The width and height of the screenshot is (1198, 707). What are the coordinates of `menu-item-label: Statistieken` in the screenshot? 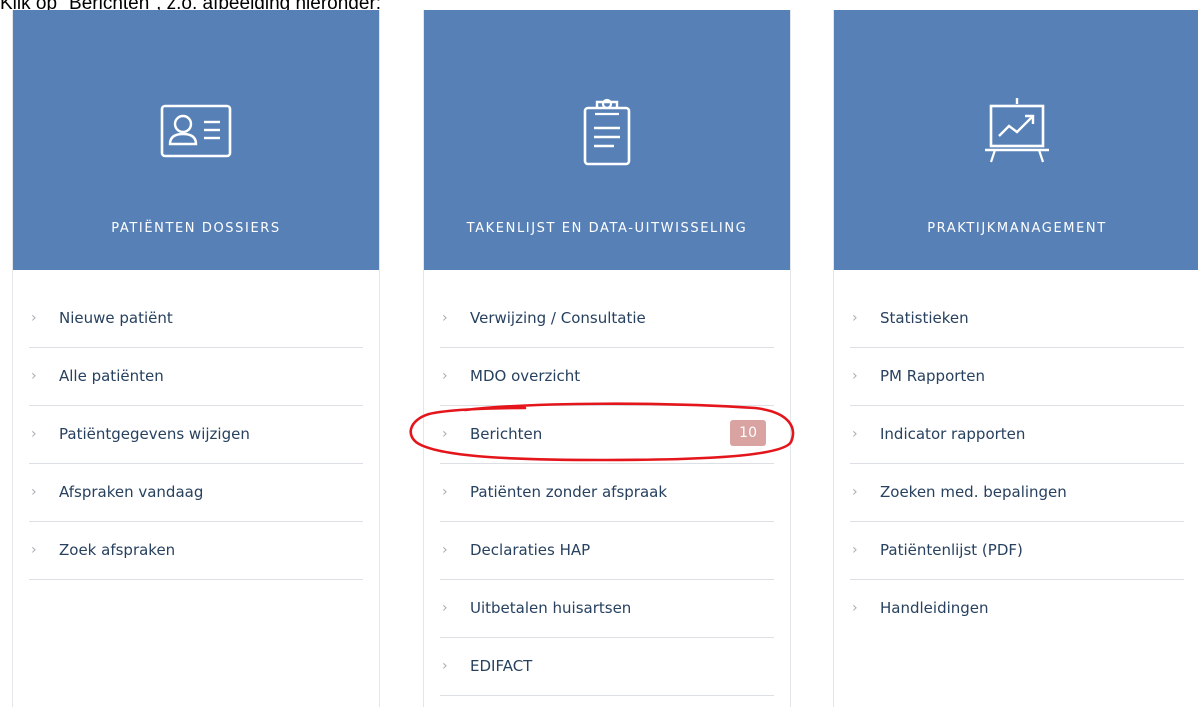 It's located at (924, 318).